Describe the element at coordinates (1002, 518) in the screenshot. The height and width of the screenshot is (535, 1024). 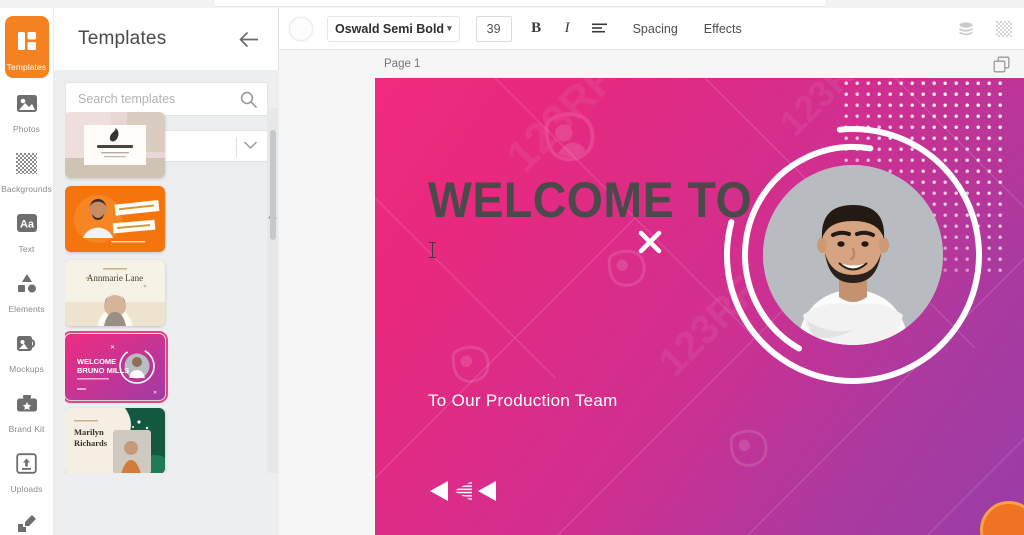
I see `orange-circle-shape` at that location.